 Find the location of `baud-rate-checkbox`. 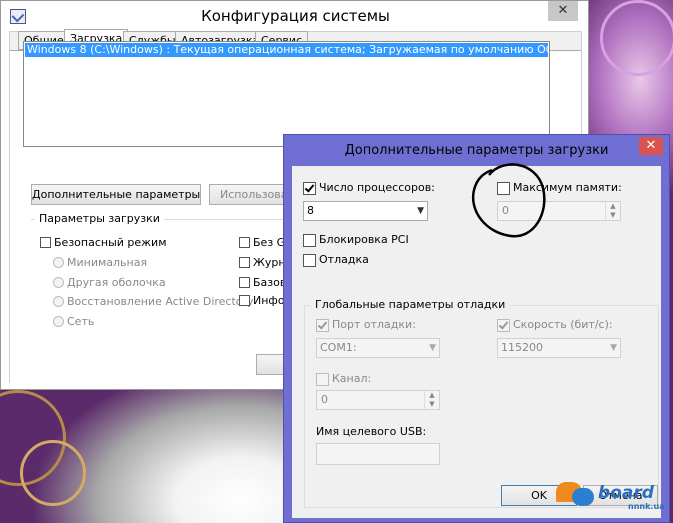

baud-rate-checkbox is located at coordinates (503, 325).